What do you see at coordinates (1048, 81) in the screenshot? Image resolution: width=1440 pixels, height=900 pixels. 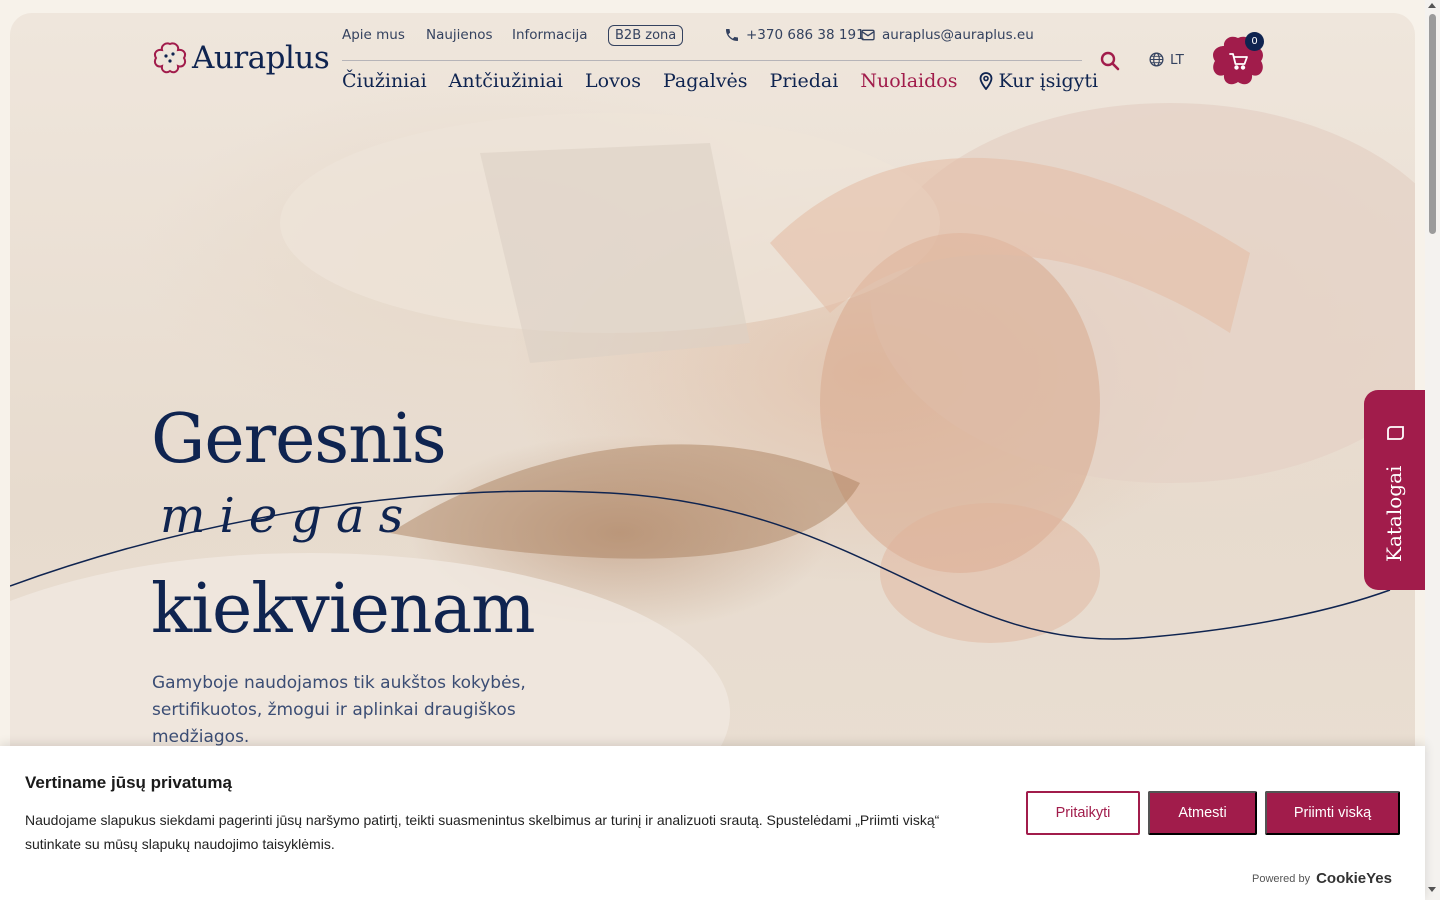 I see `where-to-buy-label: Kur įsigyti` at bounding box center [1048, 81].